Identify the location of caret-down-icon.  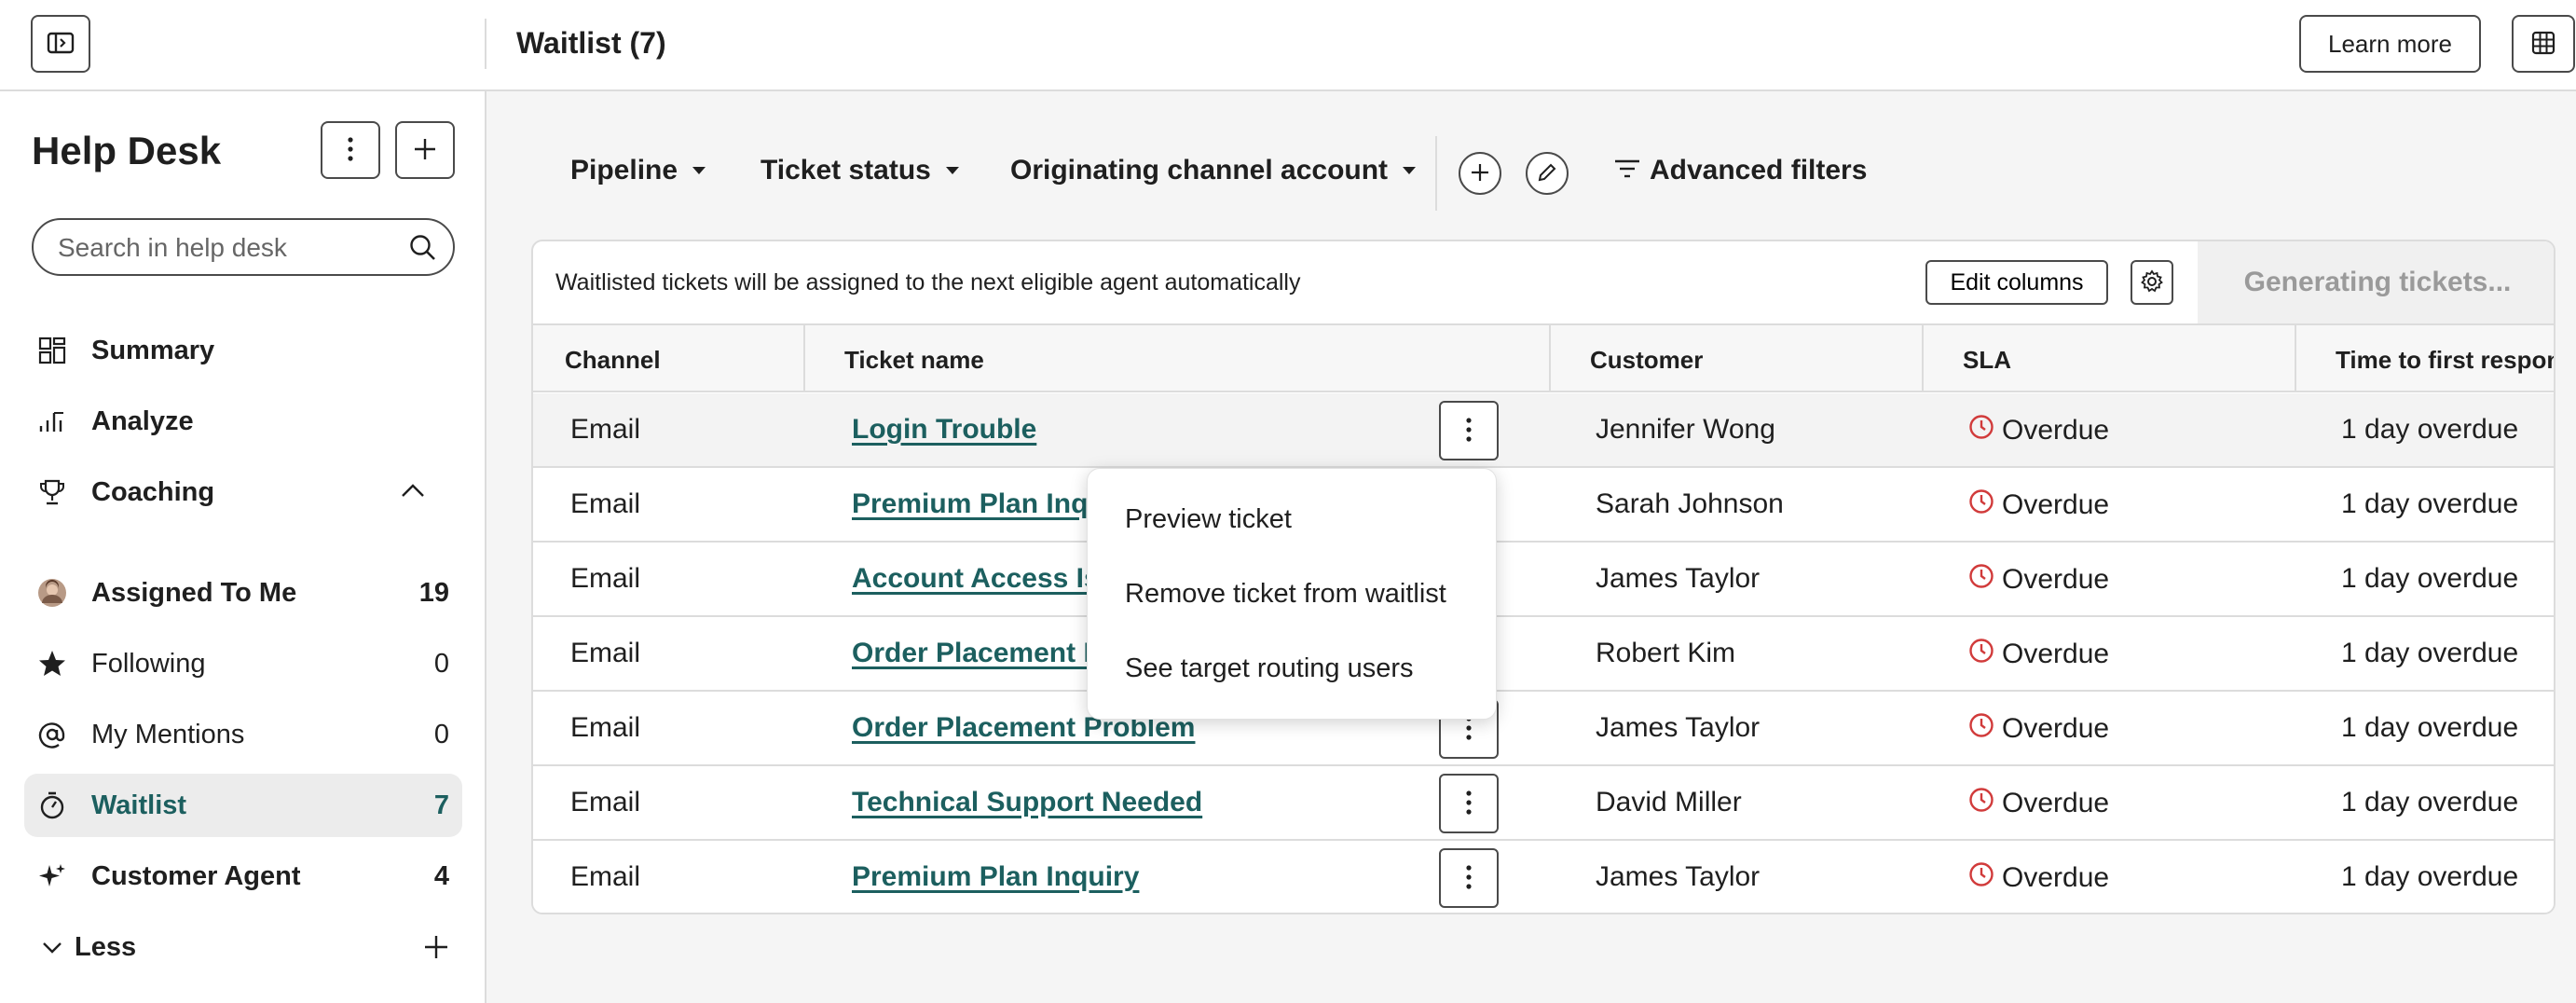
(1410, 171).